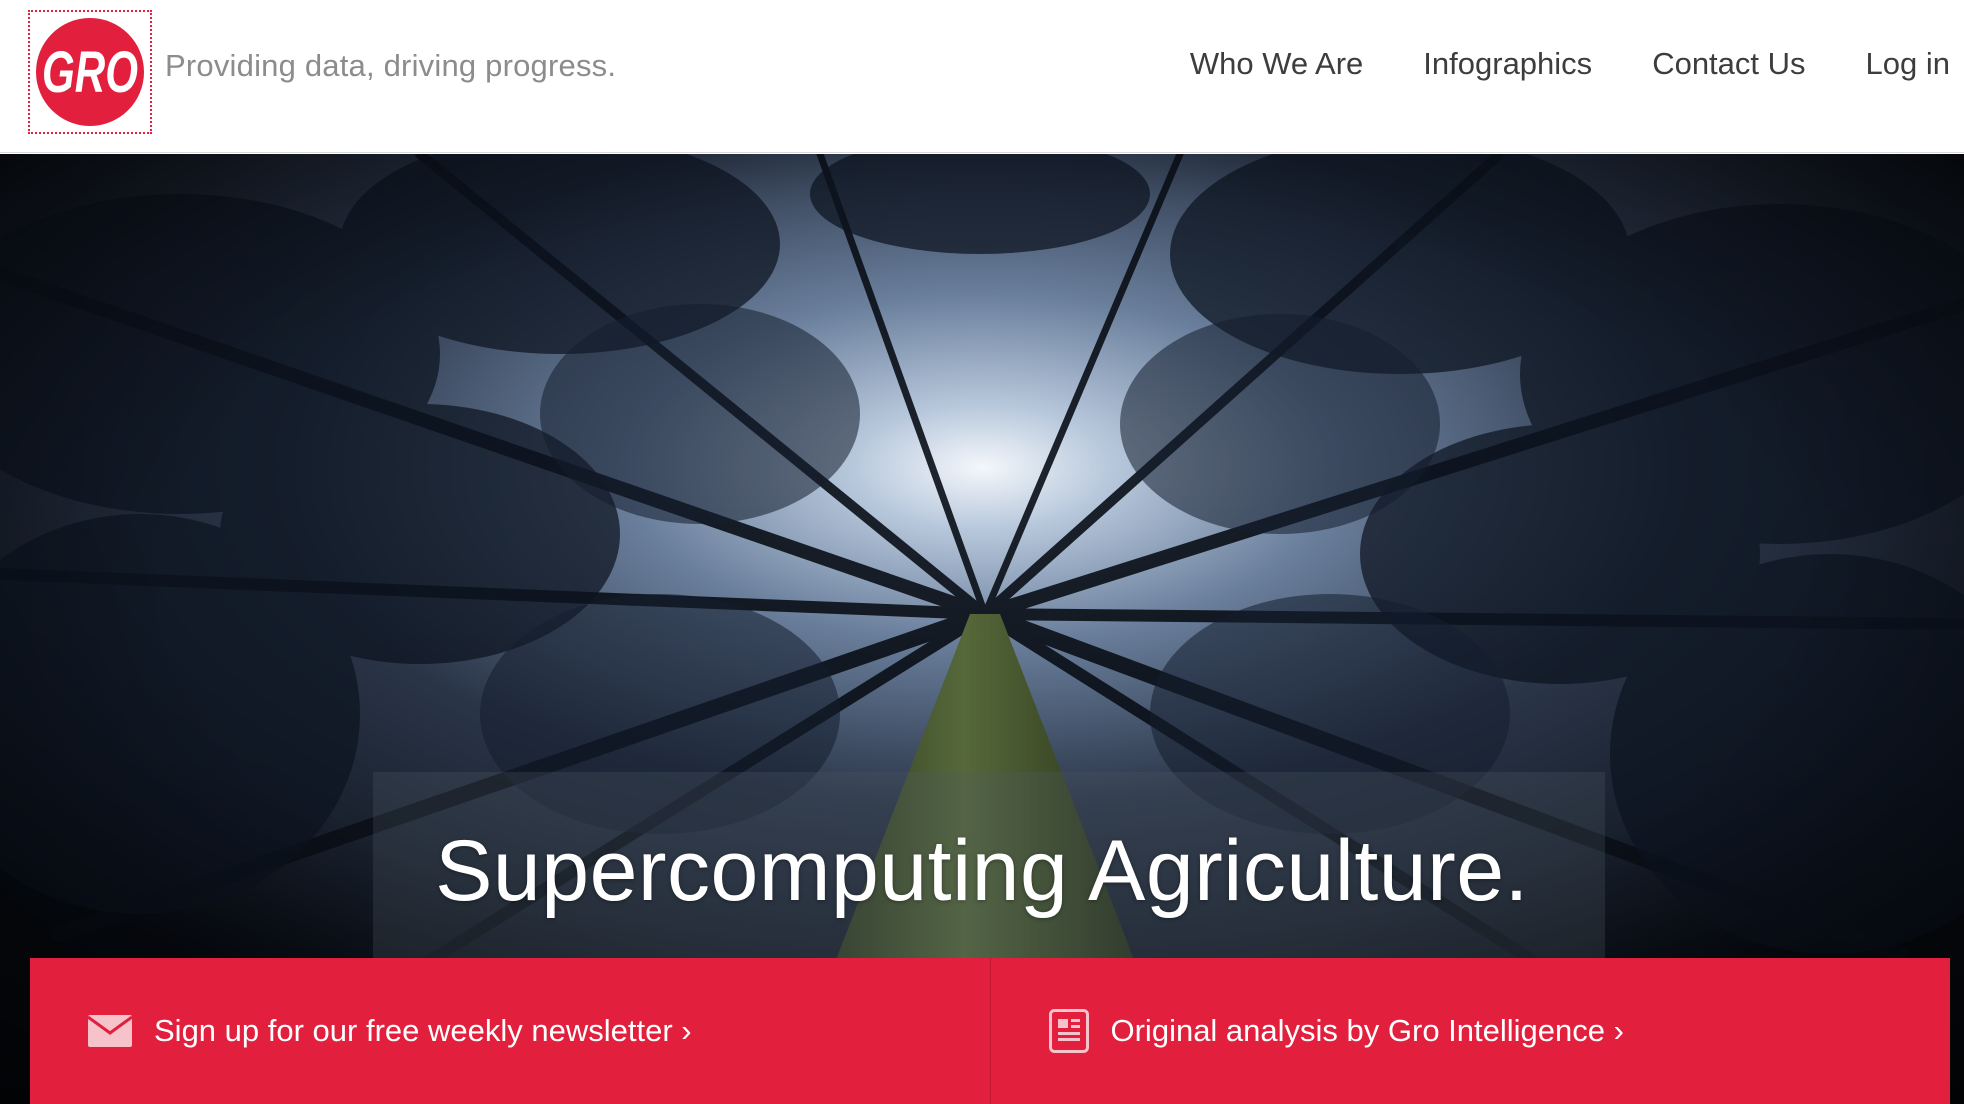  Describe the element at coordinates (423, 1030) in the screenshot. I see `newsletter-label: Sign up for our free weekly newsletter ›` at that location.